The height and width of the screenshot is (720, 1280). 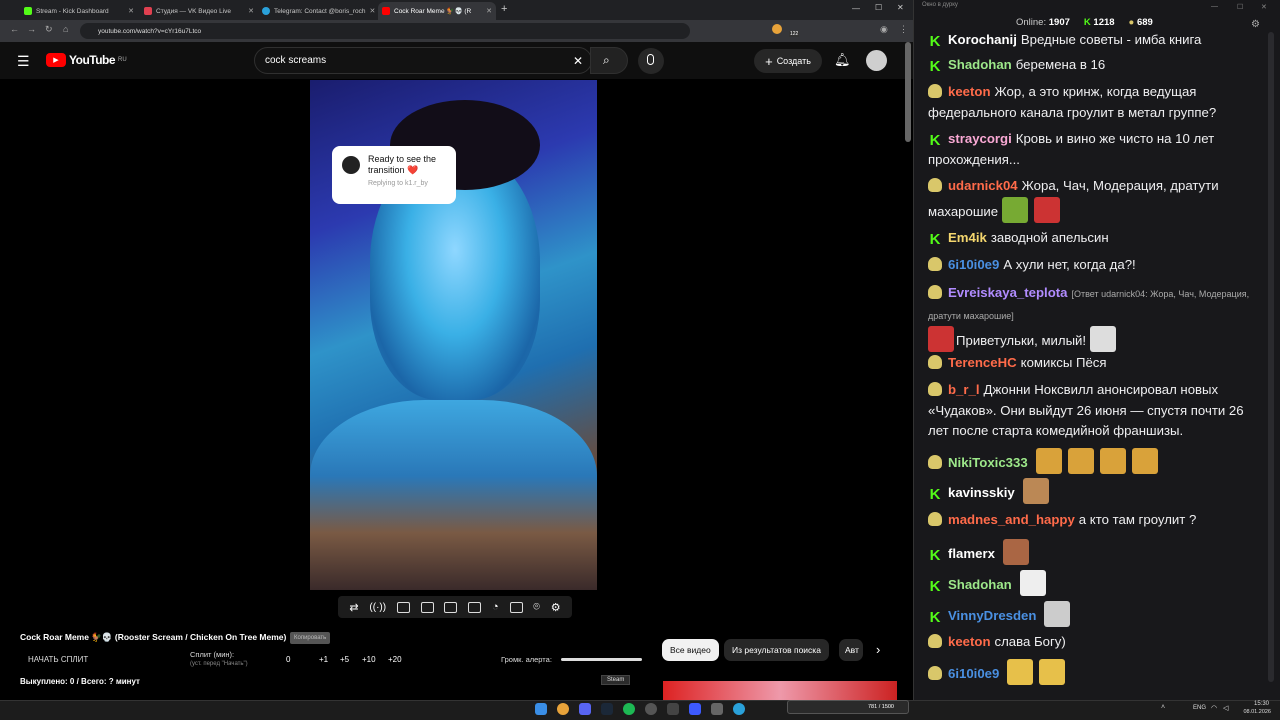 What do you see at coordinates (876, 60) in the screenshot?
I see `avatar` at bounding box center [876, 60].